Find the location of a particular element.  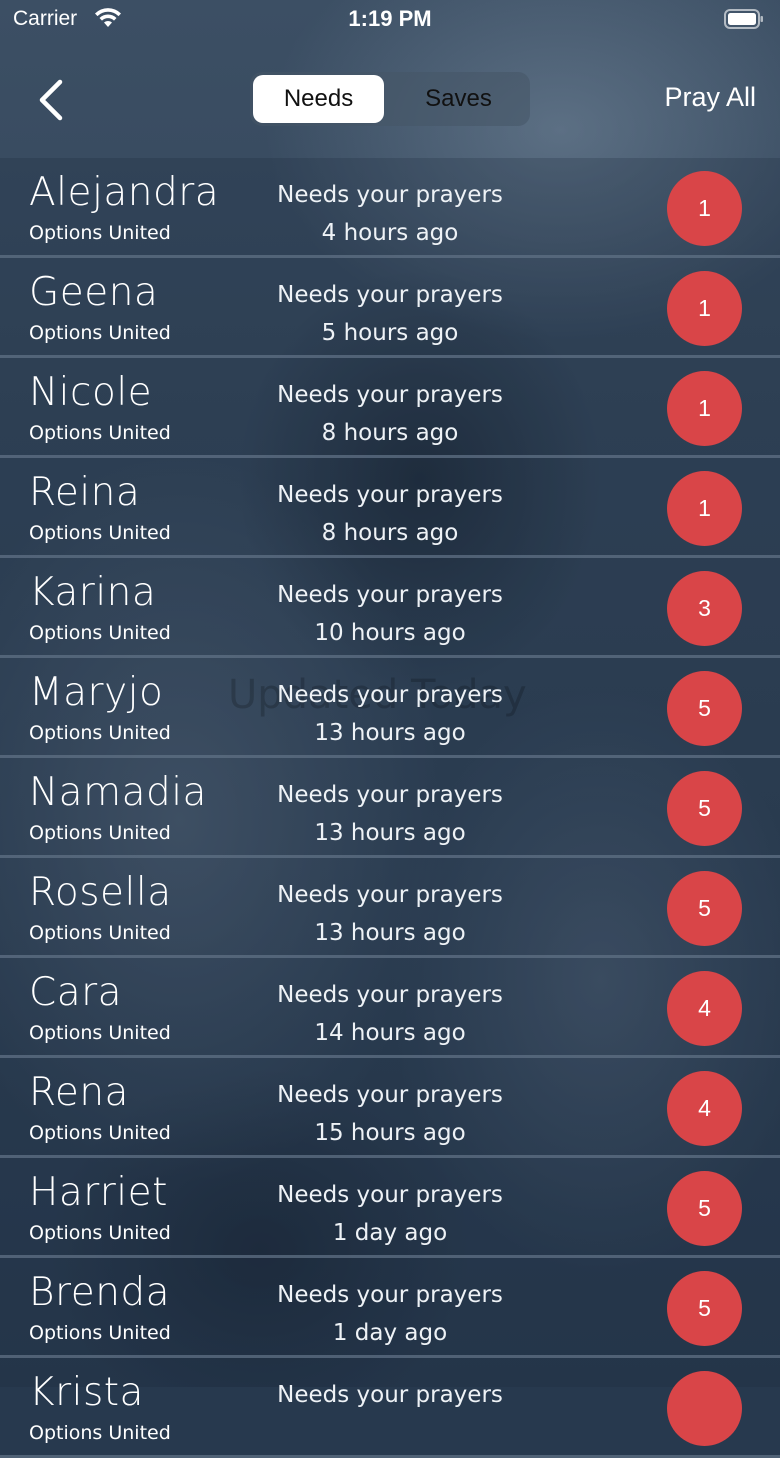

battery-icon is located at coordinates (744, 19).